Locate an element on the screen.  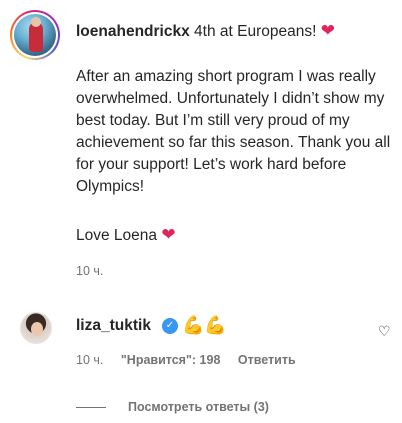
comment-meta: 10 ч. "Нравится": 198 Ответить is located at coordinates (193, 360).